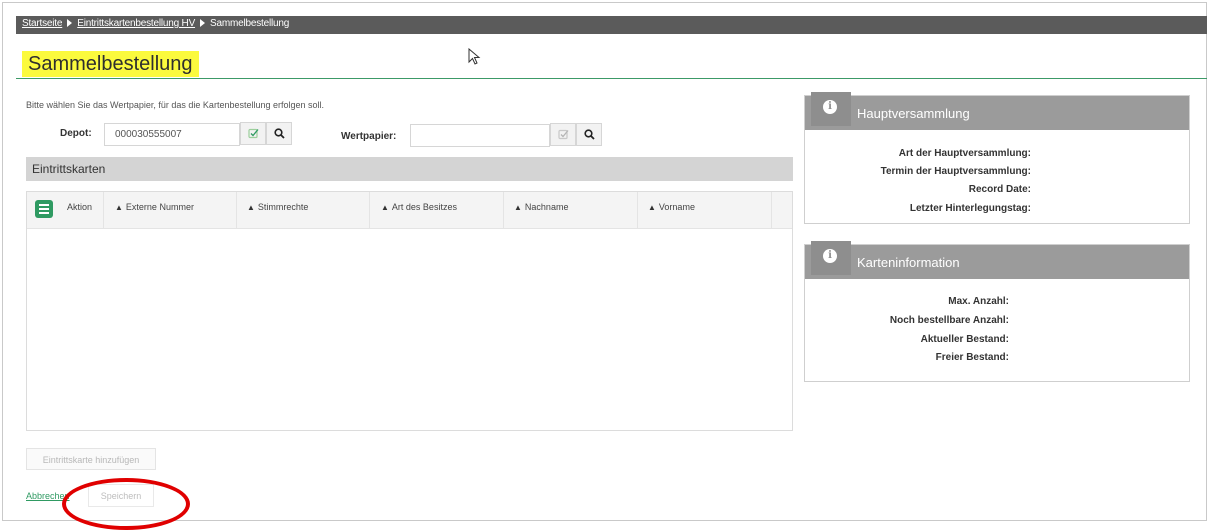 The height and width of the screenshot is (530, 1209). Describe the element at coordinates (369, 136) in the screenshot. I see `wertpapier-label: Wertpapier:` at that location.